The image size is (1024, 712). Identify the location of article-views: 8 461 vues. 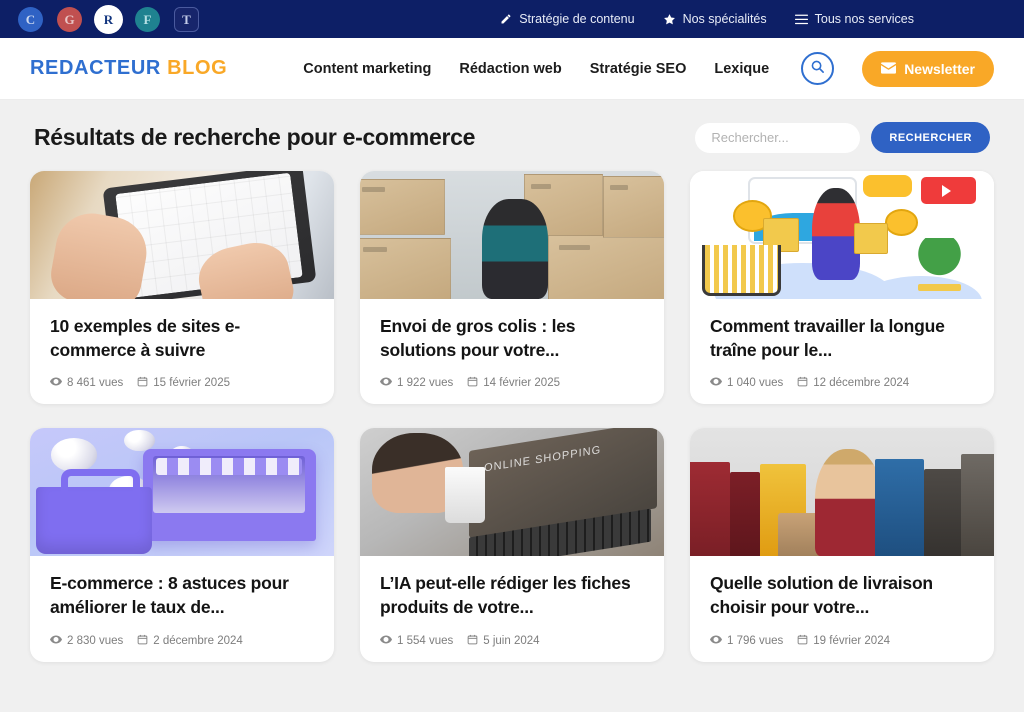
(86, 383).